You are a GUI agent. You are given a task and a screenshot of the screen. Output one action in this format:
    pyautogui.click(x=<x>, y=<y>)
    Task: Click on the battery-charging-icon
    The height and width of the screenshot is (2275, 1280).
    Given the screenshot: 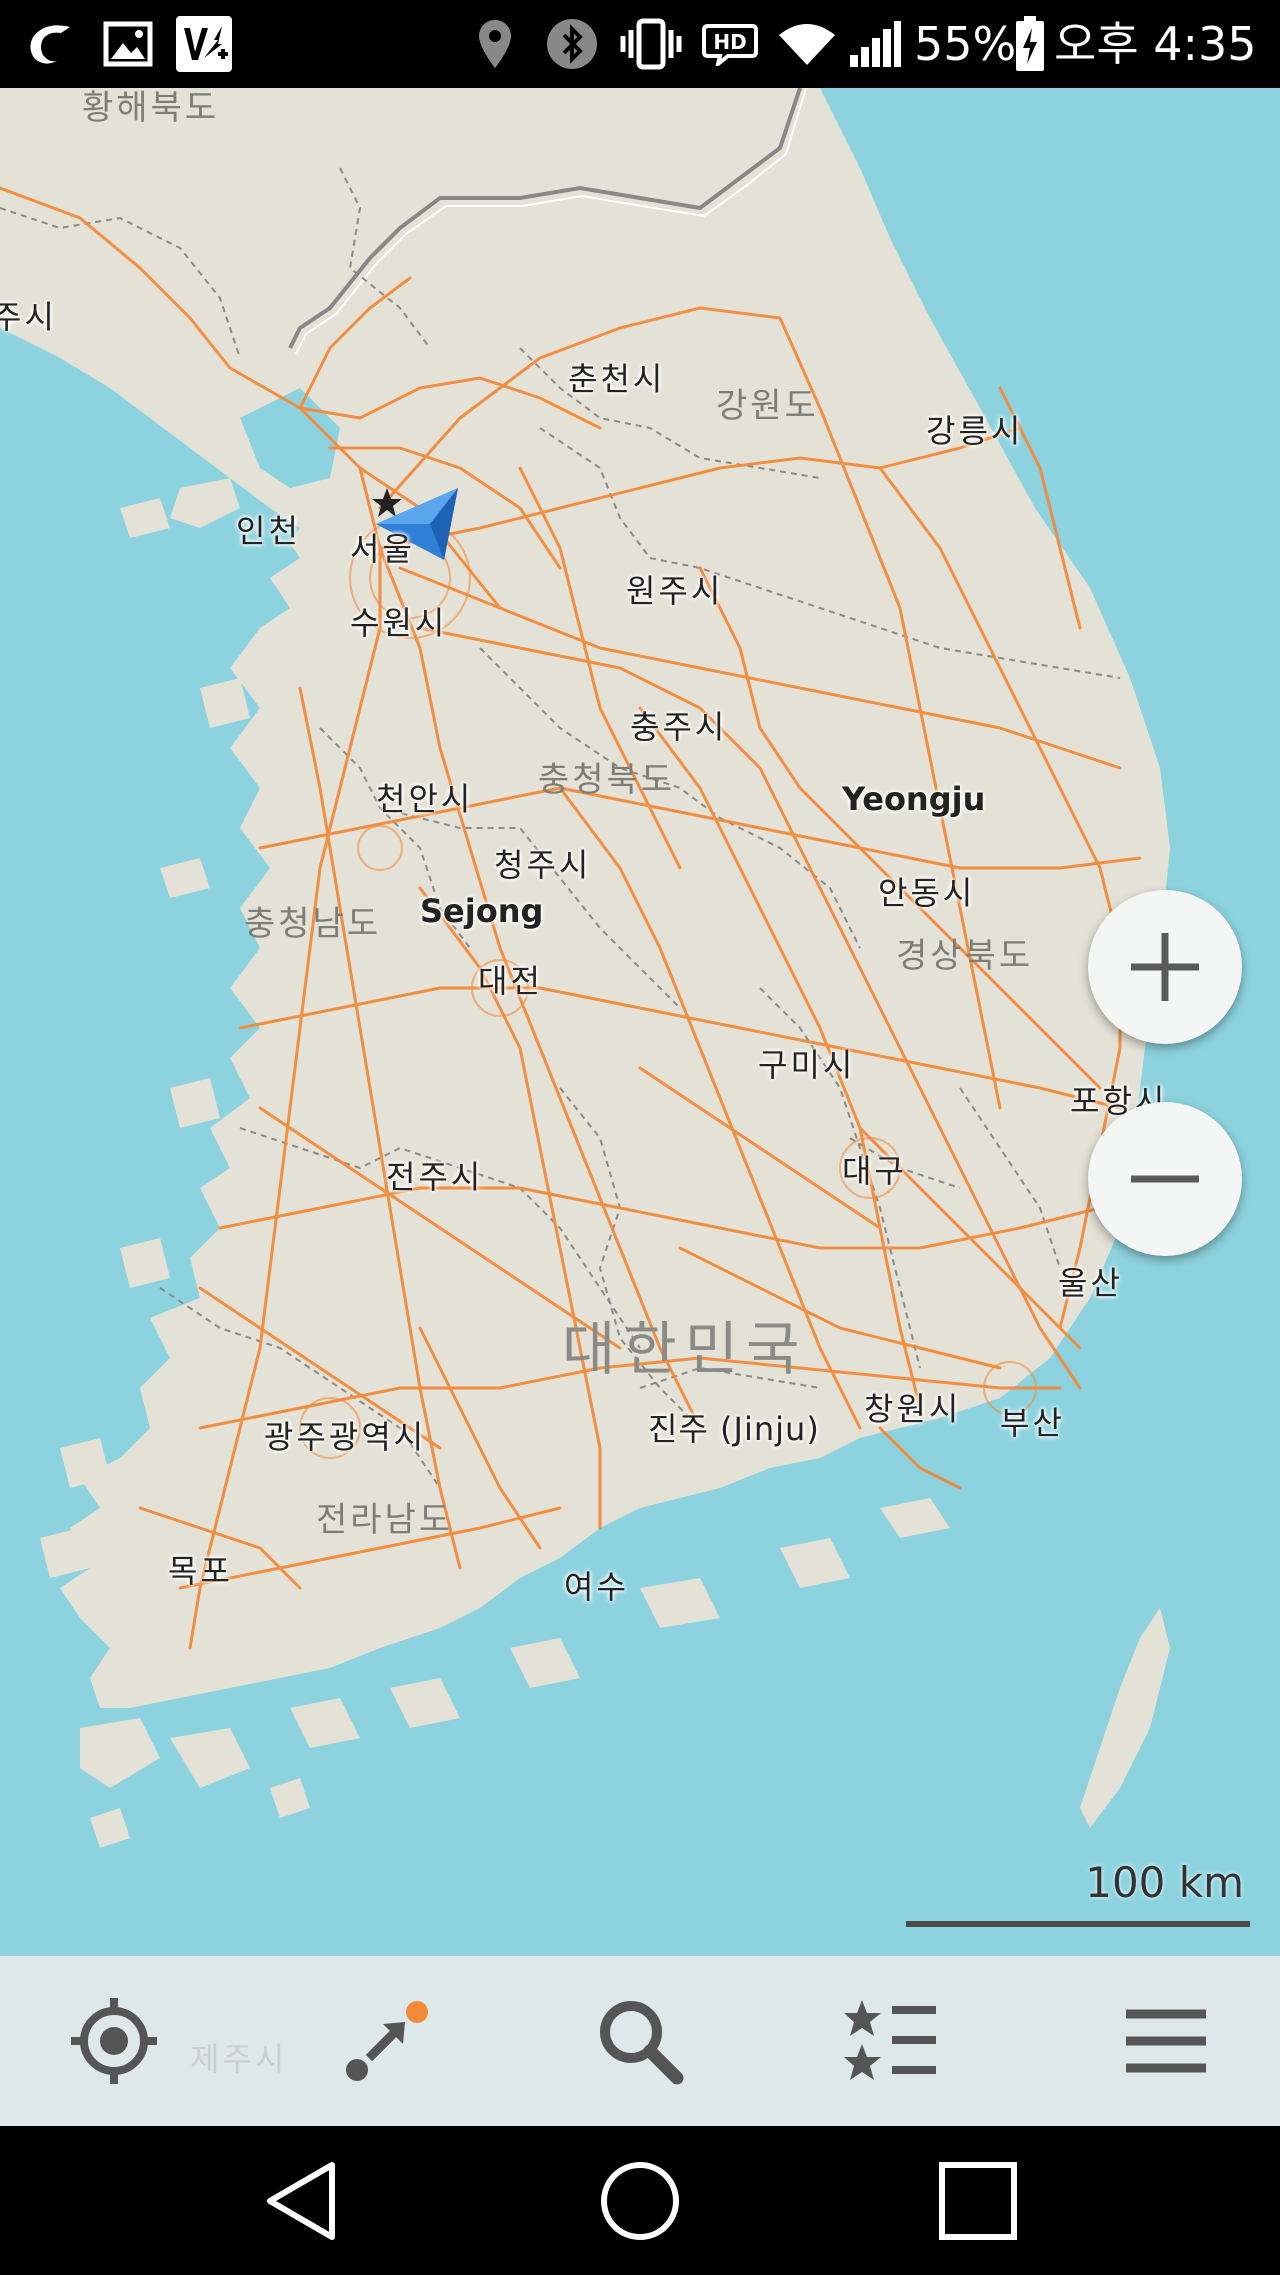 What is the action you would take?
    pyautogui.click(x=1030, y=44)
    